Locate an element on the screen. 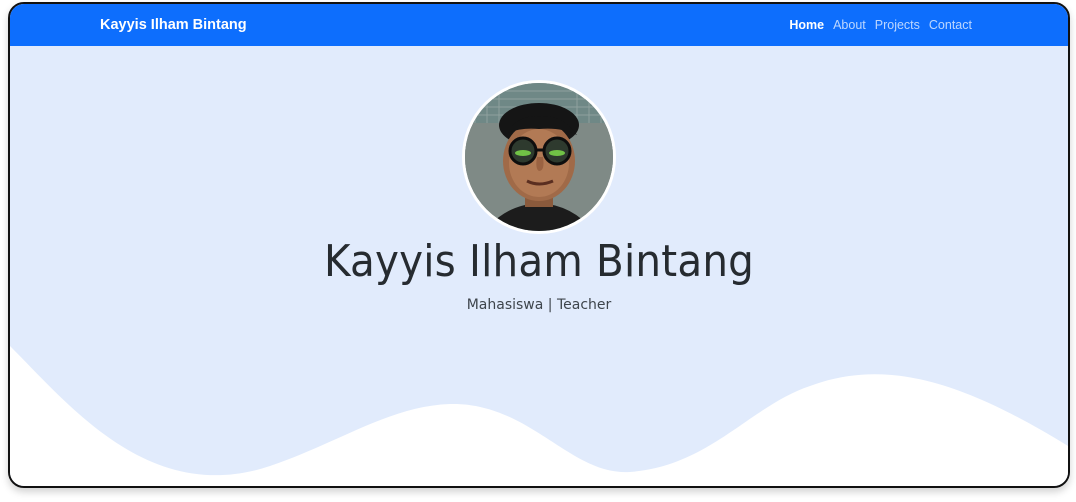 This screenshot has height=502, width=1076. hero-subtitle: Mahasiswa | Teacher is located at coordinates (539, 305).